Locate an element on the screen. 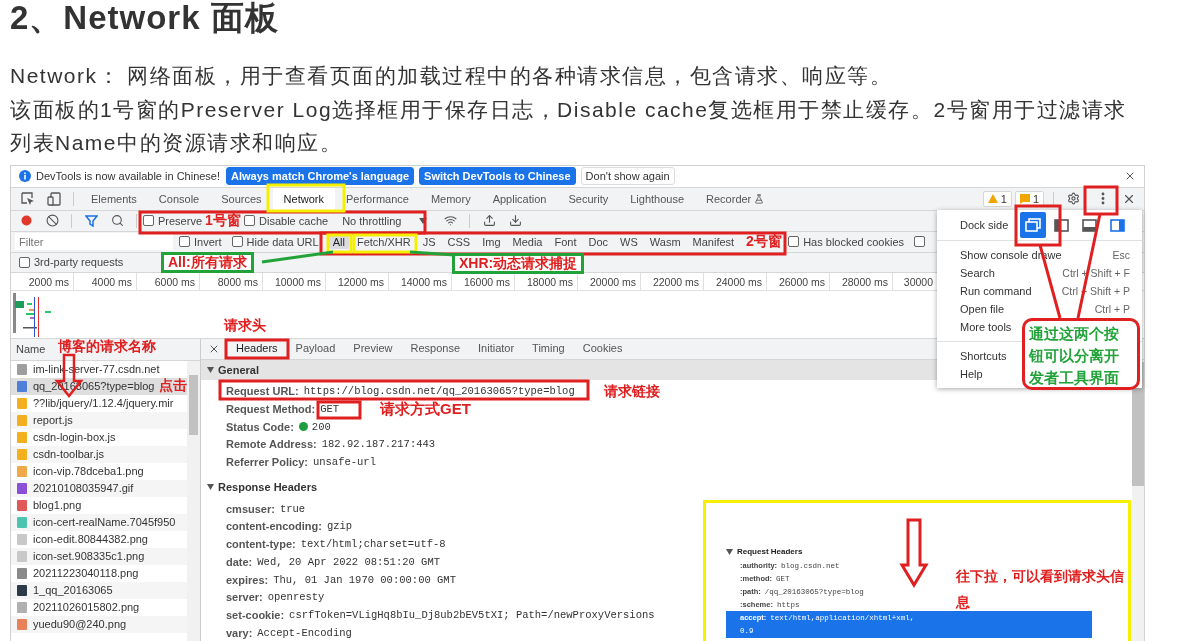  panel-tab: Recorder is located at coordinates (735, 198).